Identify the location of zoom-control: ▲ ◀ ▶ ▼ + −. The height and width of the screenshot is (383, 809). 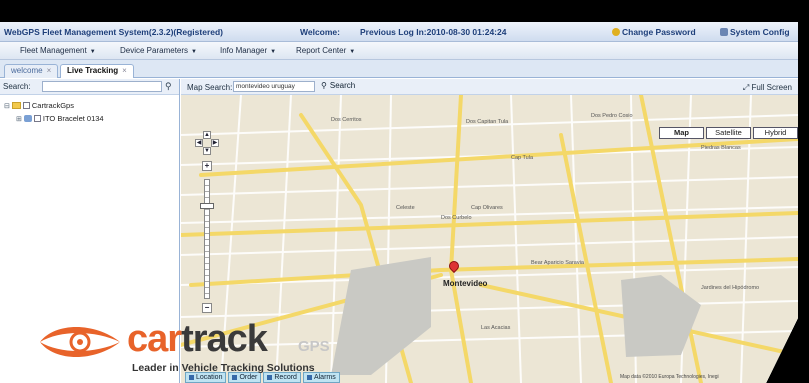
(207, 226).